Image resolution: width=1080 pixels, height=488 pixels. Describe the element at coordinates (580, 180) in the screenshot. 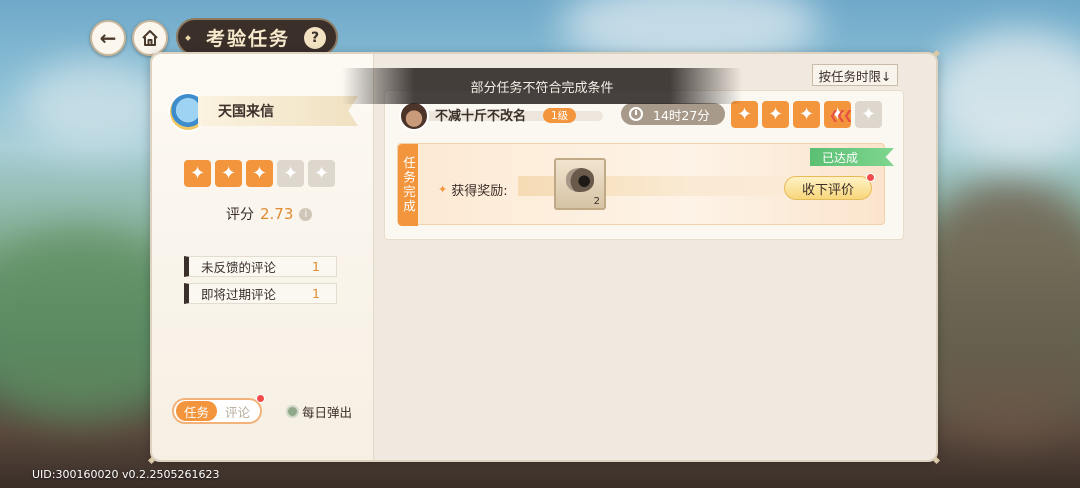

I see `reward-item-icon` at that location.